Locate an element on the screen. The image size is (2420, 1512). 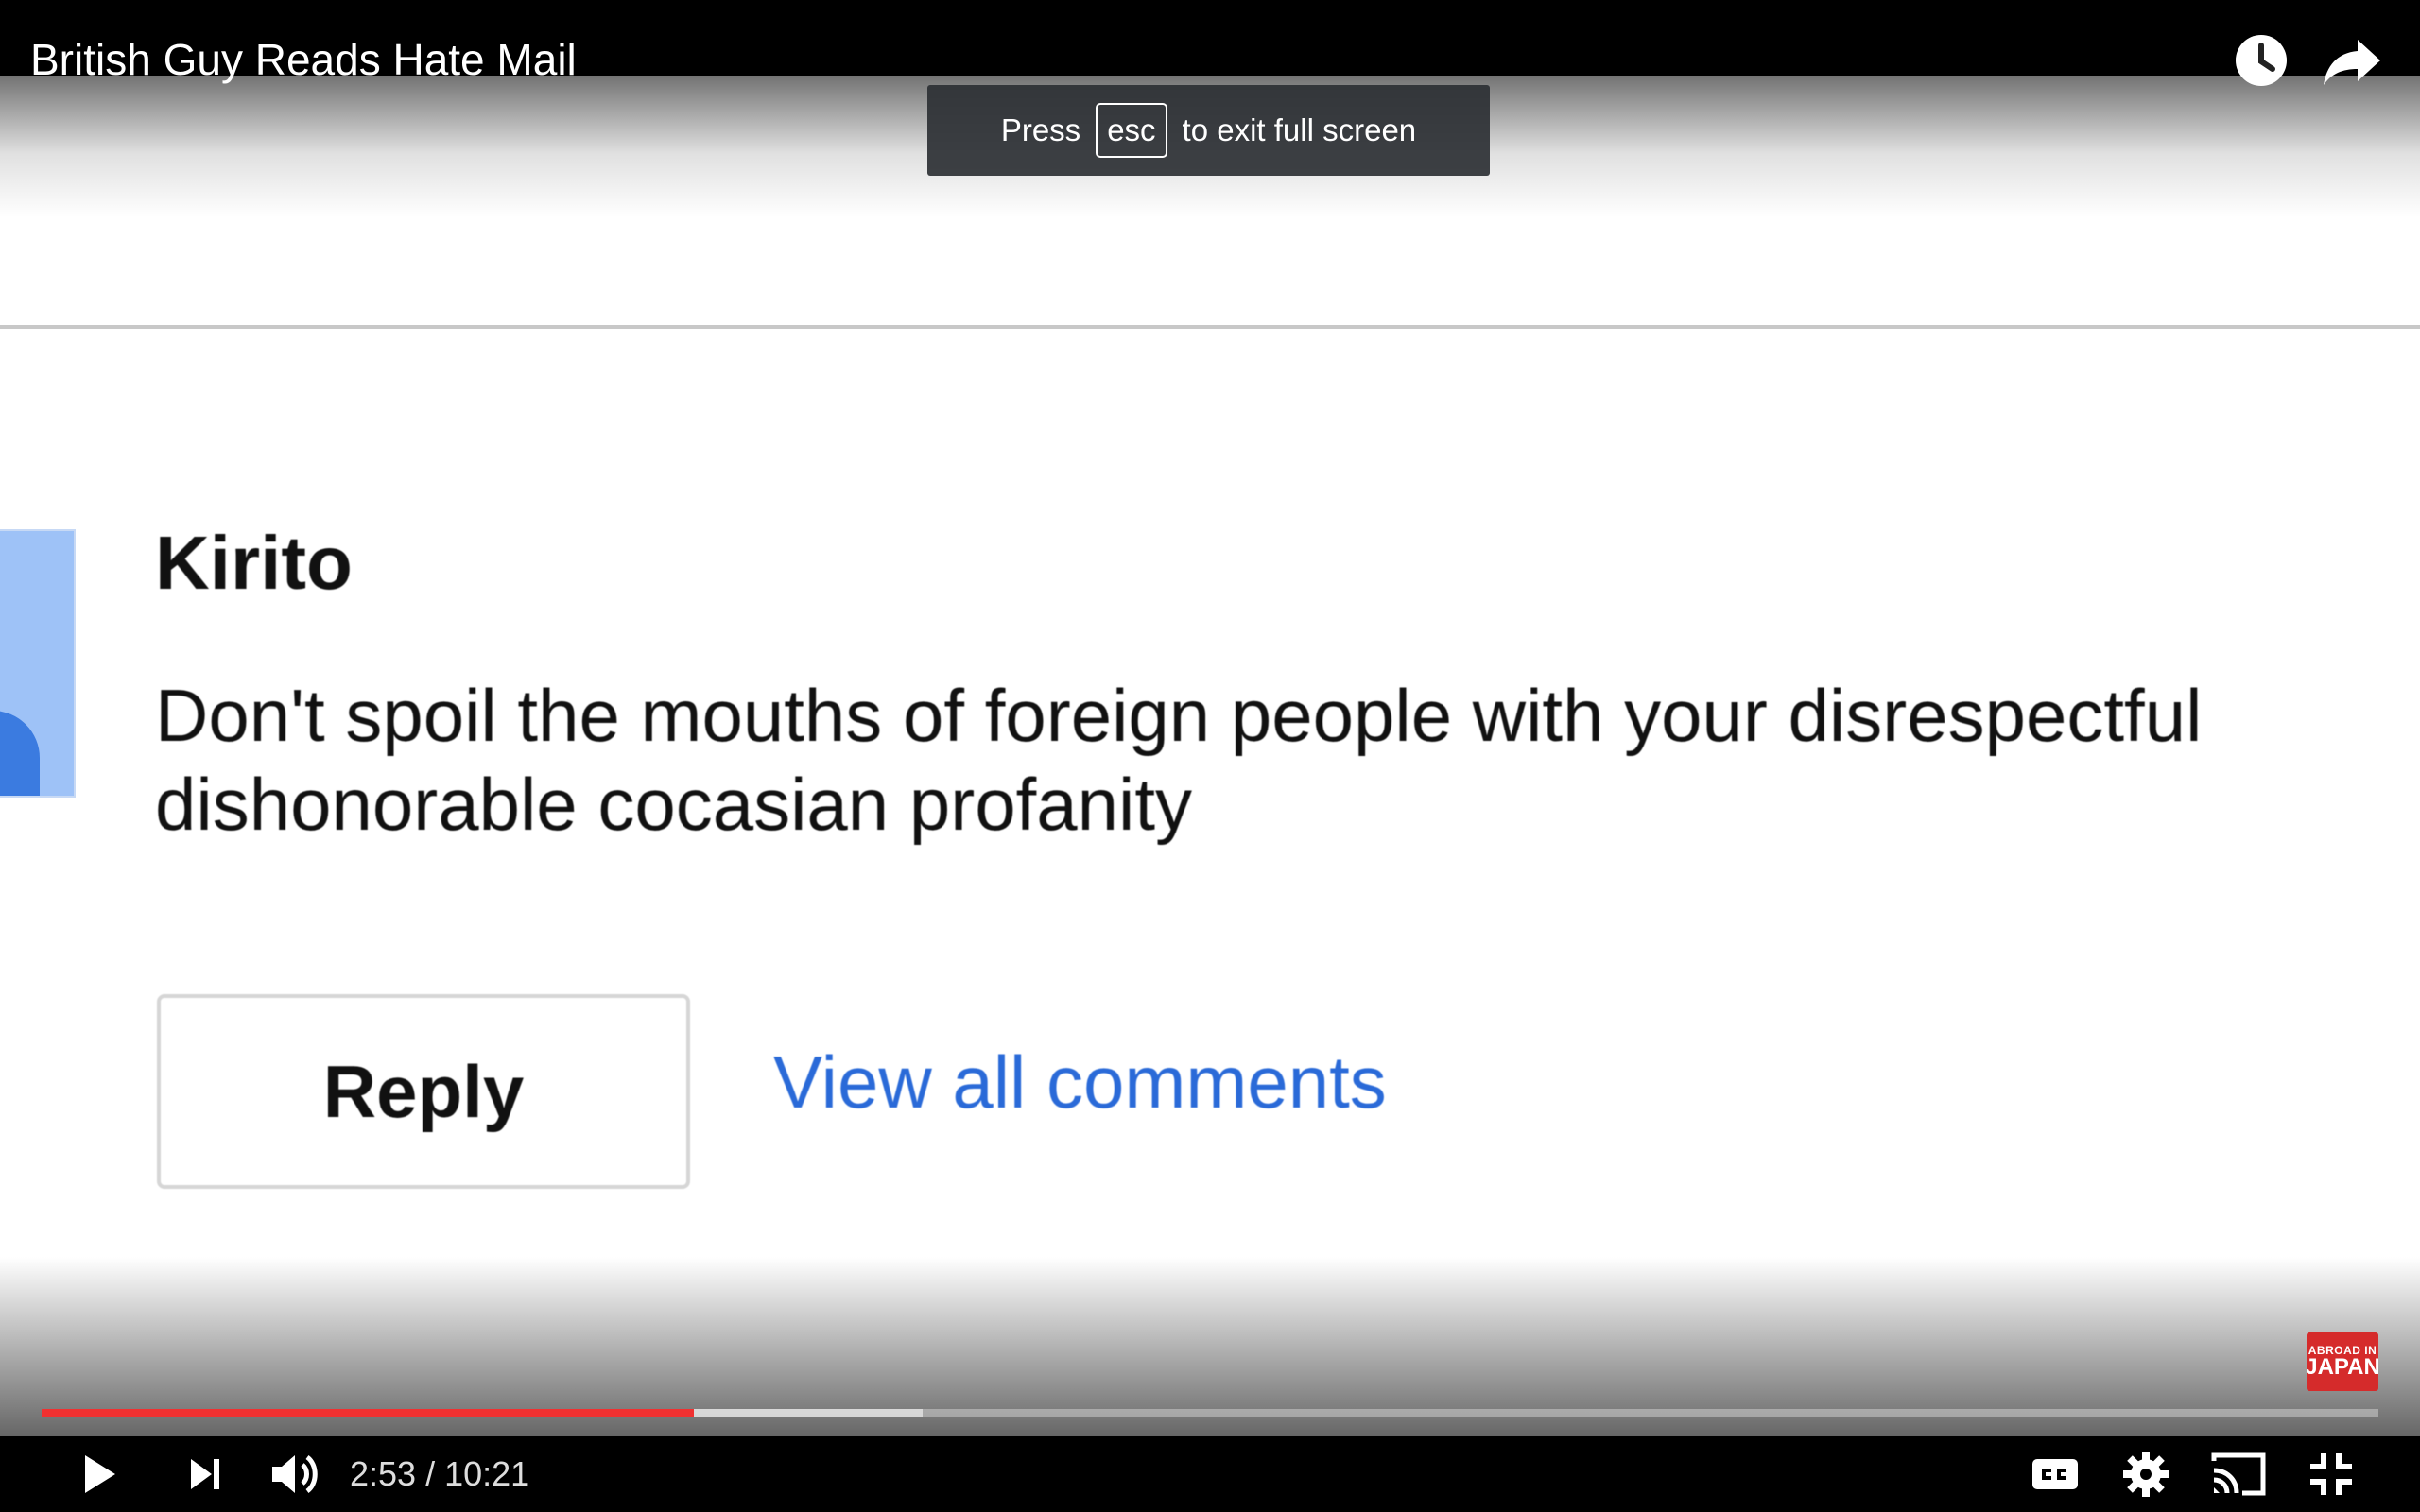
progress-played is located at coordinates (368, 1413).